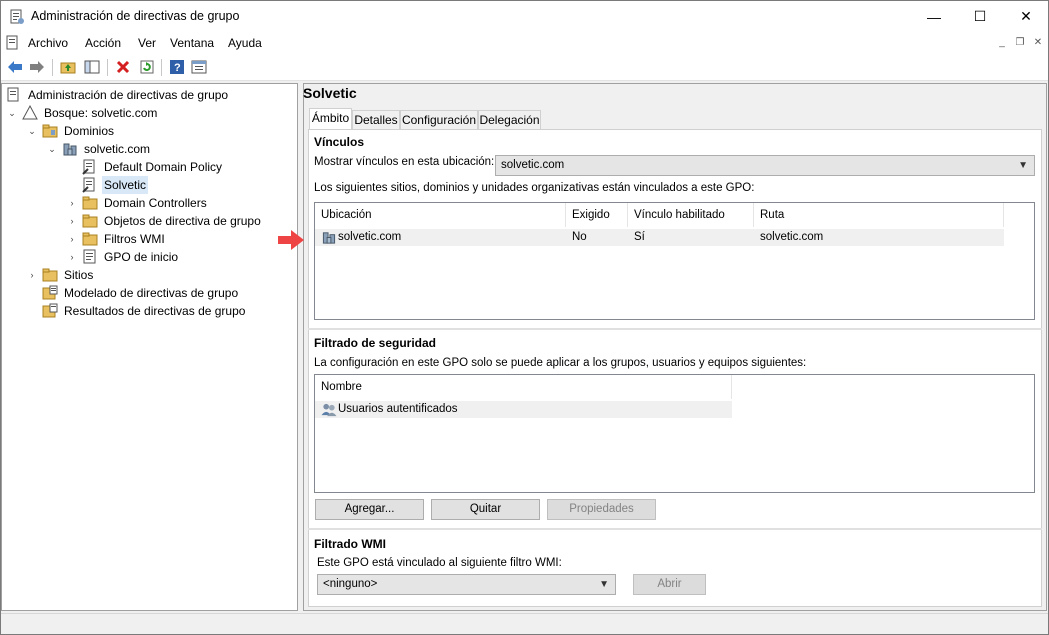 The height and width of the screenshot is (635, 1049). I want to click on maximize-button: ☐, so click(980, 16).